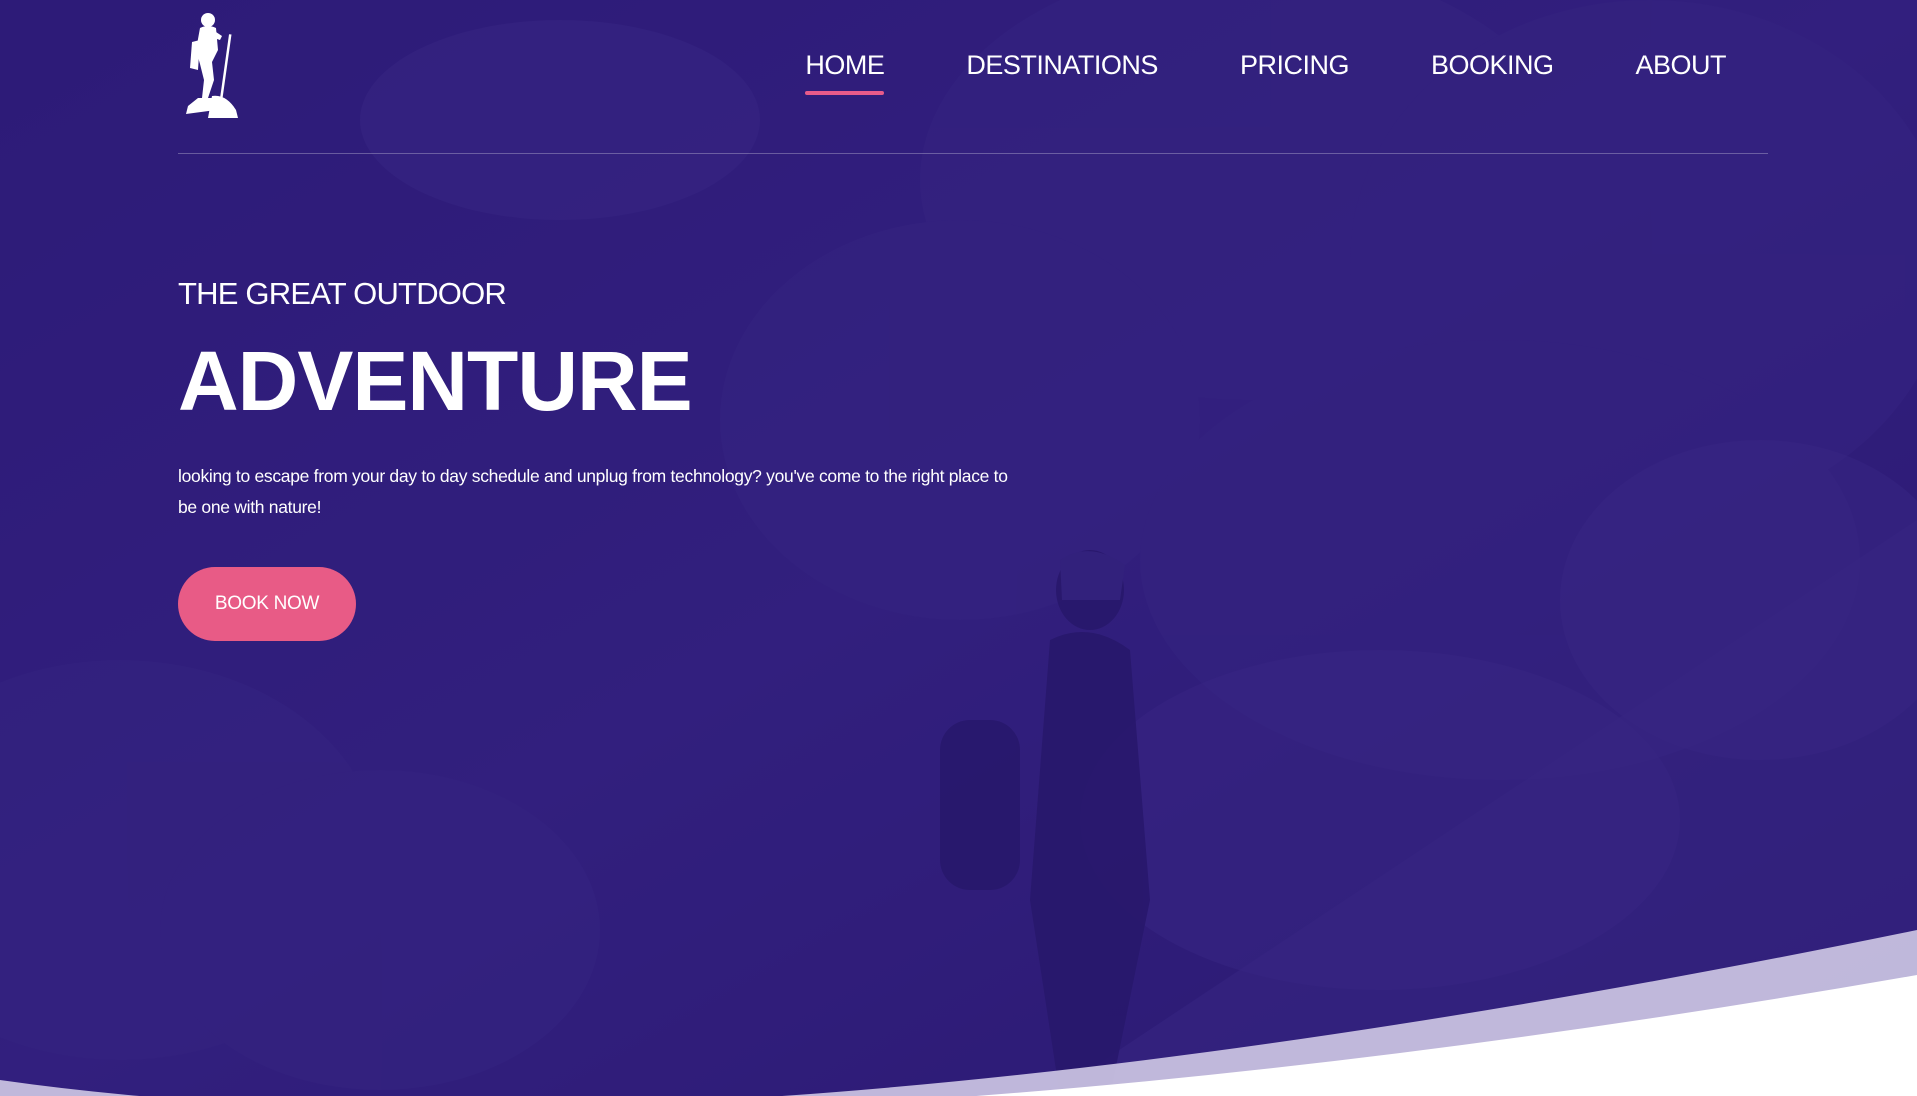 This screenshot has height=1096, width=1917. Describe the element at coordinates (1062, 72) in the screenshot. I see `nav-item-destinations: DESTINATIONS` at that location.